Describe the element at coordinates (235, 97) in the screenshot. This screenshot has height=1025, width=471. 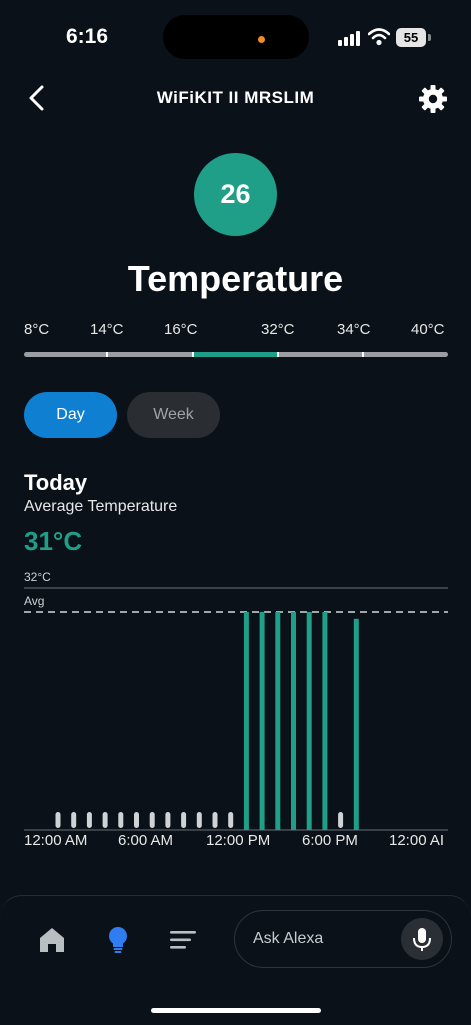
I see `page-title: WiFiKIT II MRSLIM` at that location.